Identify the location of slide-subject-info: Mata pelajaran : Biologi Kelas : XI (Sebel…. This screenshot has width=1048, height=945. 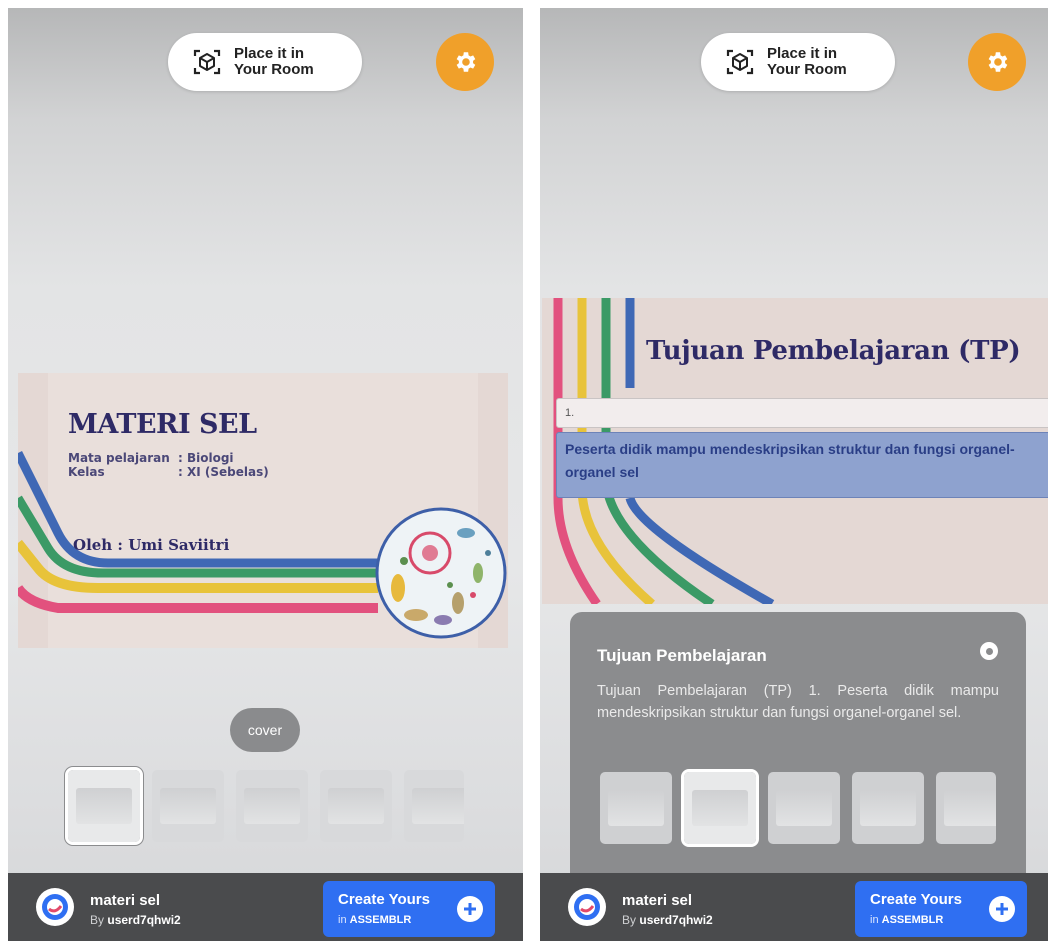
(168, 465).